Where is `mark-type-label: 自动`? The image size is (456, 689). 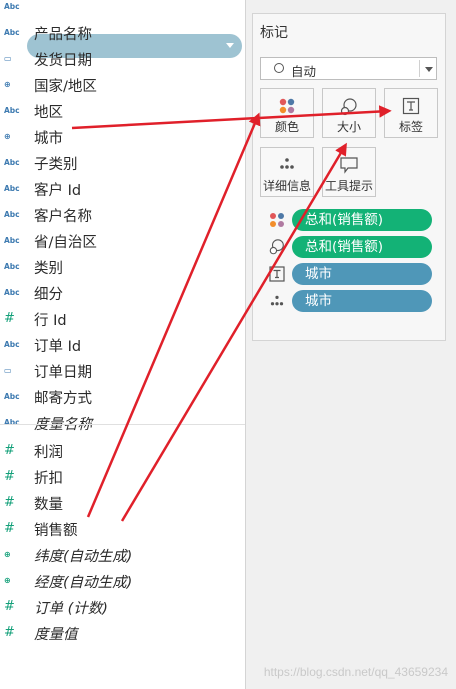 mark-type-label: 自动 is located at coordinates (304, 71).